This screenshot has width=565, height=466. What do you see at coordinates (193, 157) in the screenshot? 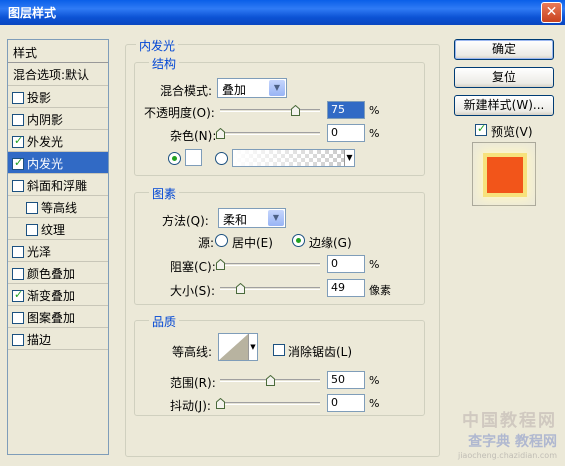
I see `color-swatch` at bounding box center [193, 157].